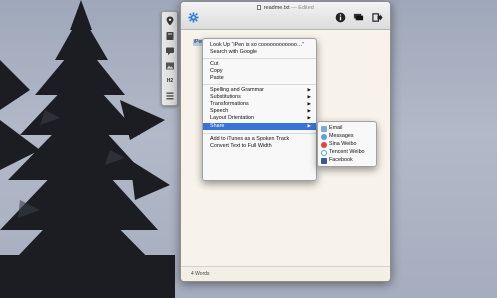 Image resolution: width=497 pixels, height=298 pixels. Describe the element at coordinates (276, 8) in the screenshot. I see `filename-label: readme.txt` at that location.